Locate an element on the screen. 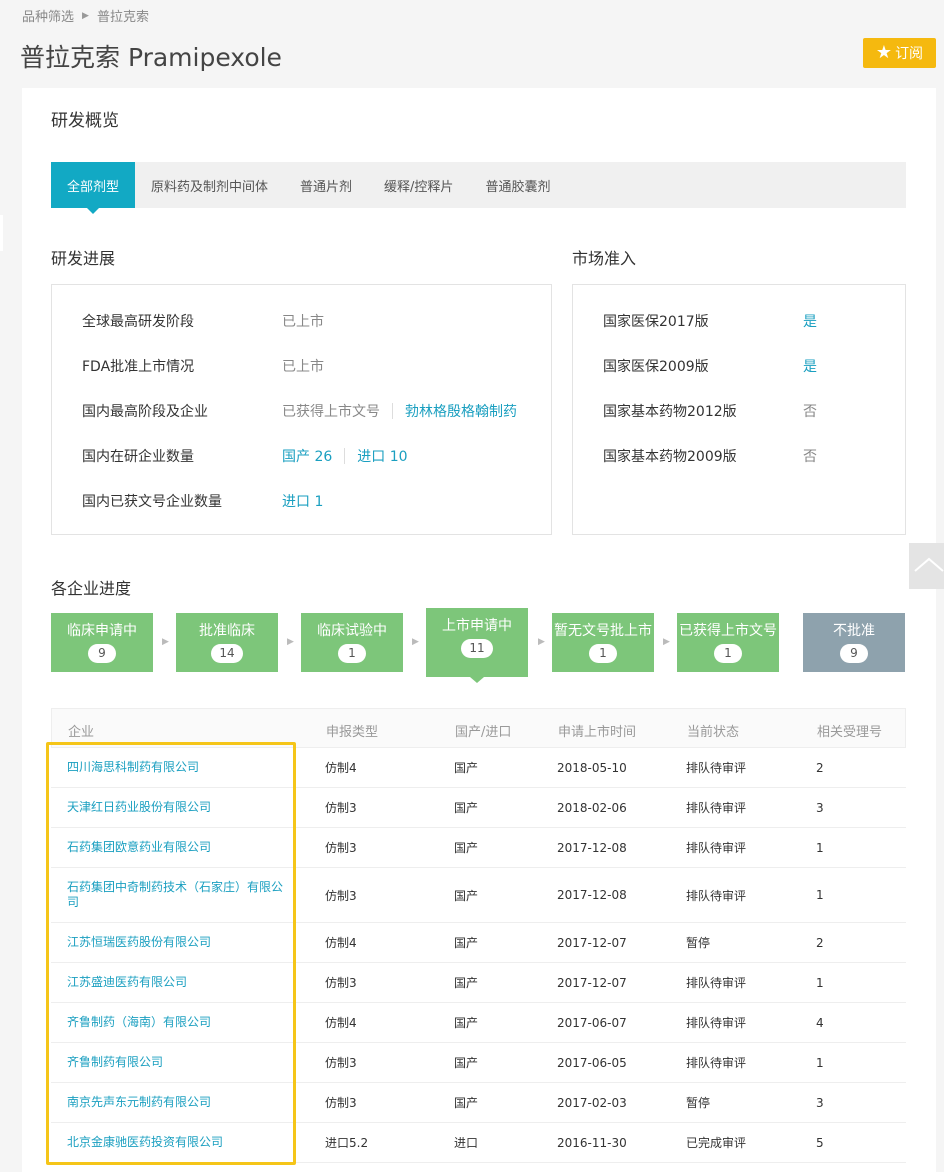  domestic-count-link: 国产 26 is located at coordinates (307, 456).